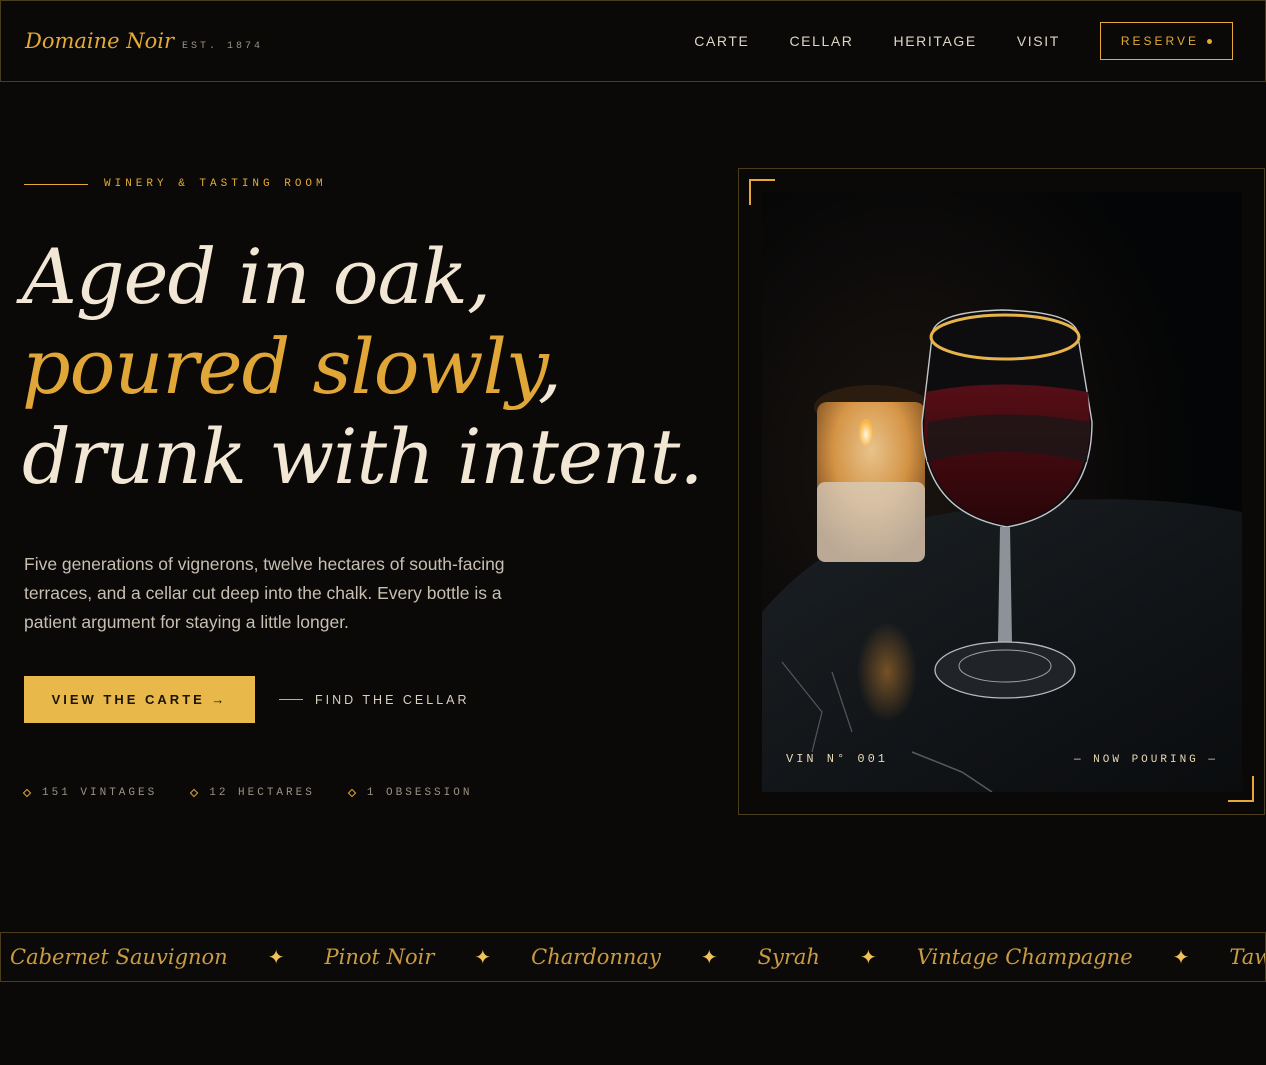 This screenshot has height=1065, width=1266. Describe the element at coordinates (379, 957) in the screenshot. I see `ticker-item: Pinot Noir` at that location.